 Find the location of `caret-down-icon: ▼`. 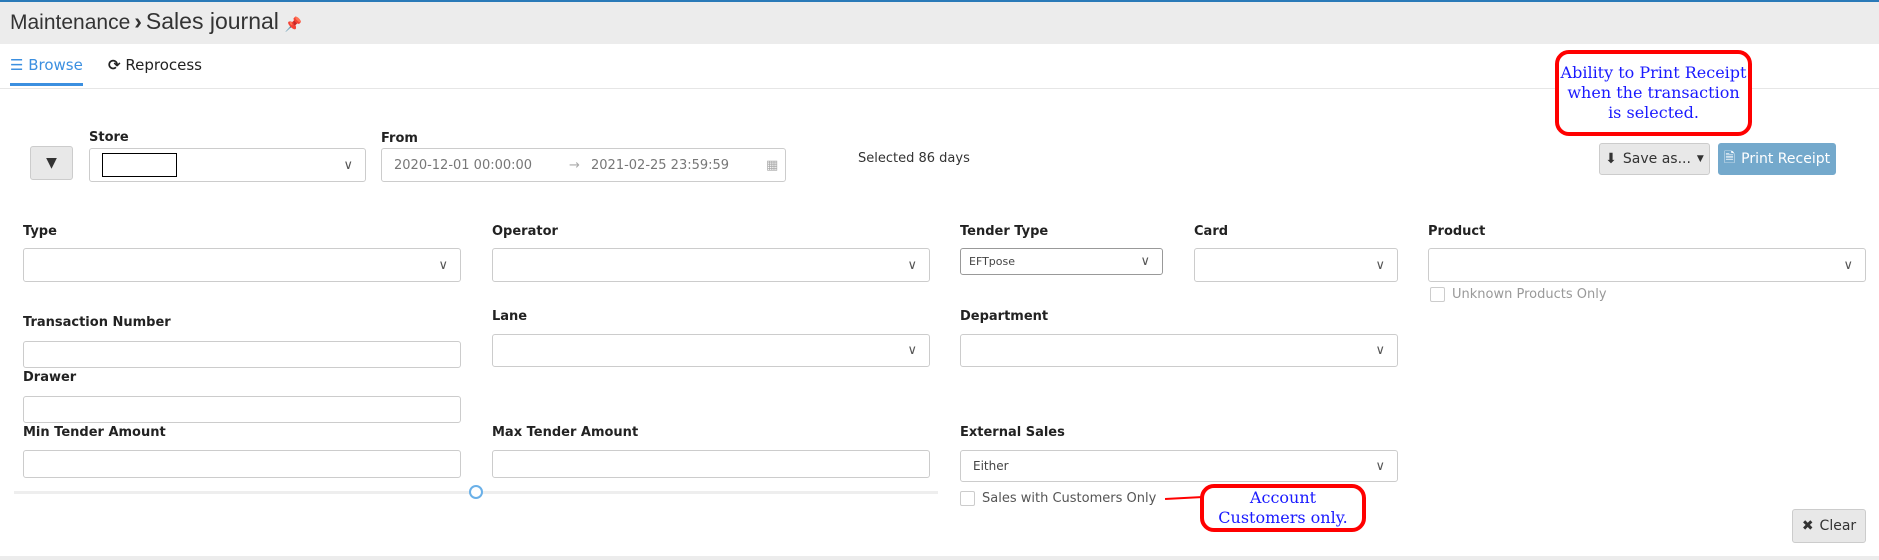

caret-down-icon: ▼ is located at coordinates (1700, 159).